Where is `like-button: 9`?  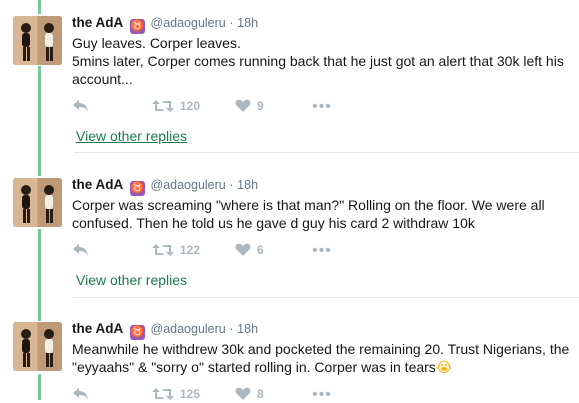
like-button: 9 is located at coordinates (249, 106).